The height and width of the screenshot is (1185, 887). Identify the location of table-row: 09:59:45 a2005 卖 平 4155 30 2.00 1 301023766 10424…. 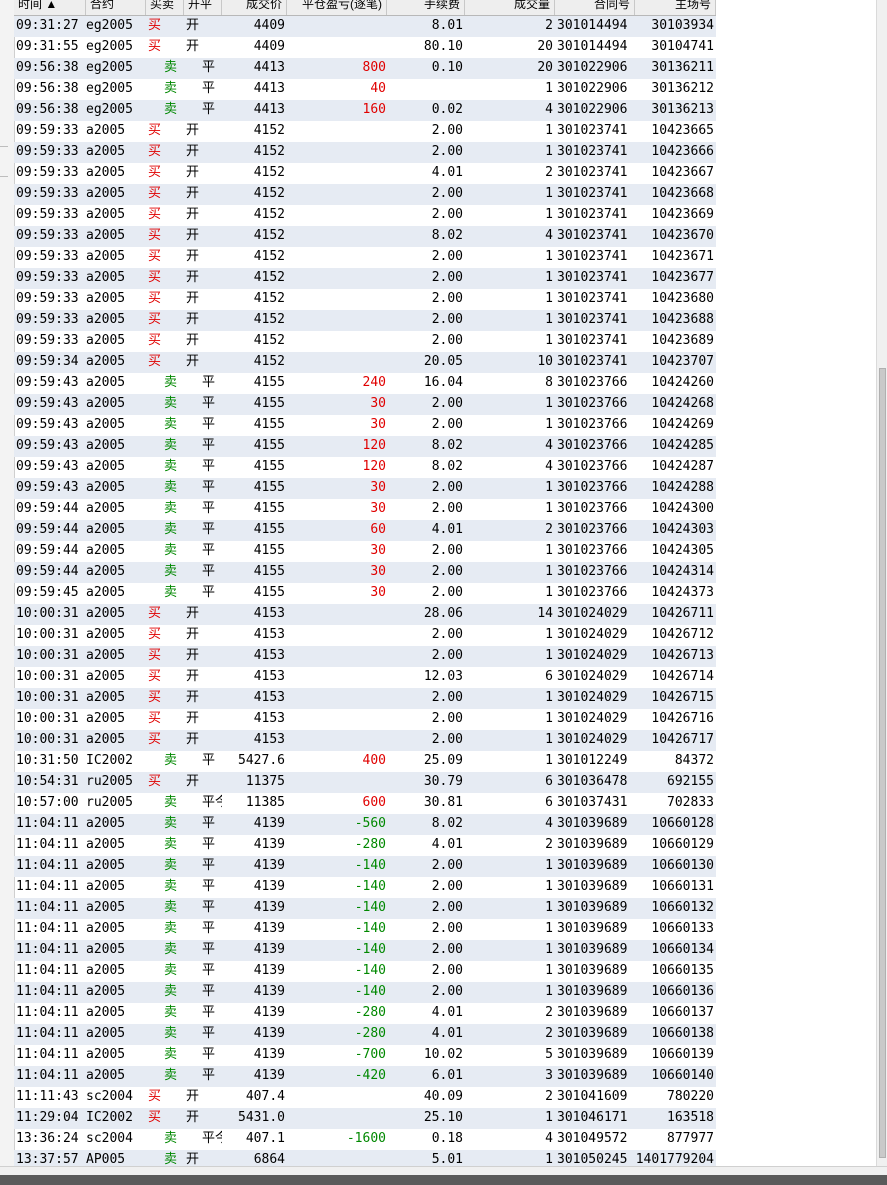
(365, 593).